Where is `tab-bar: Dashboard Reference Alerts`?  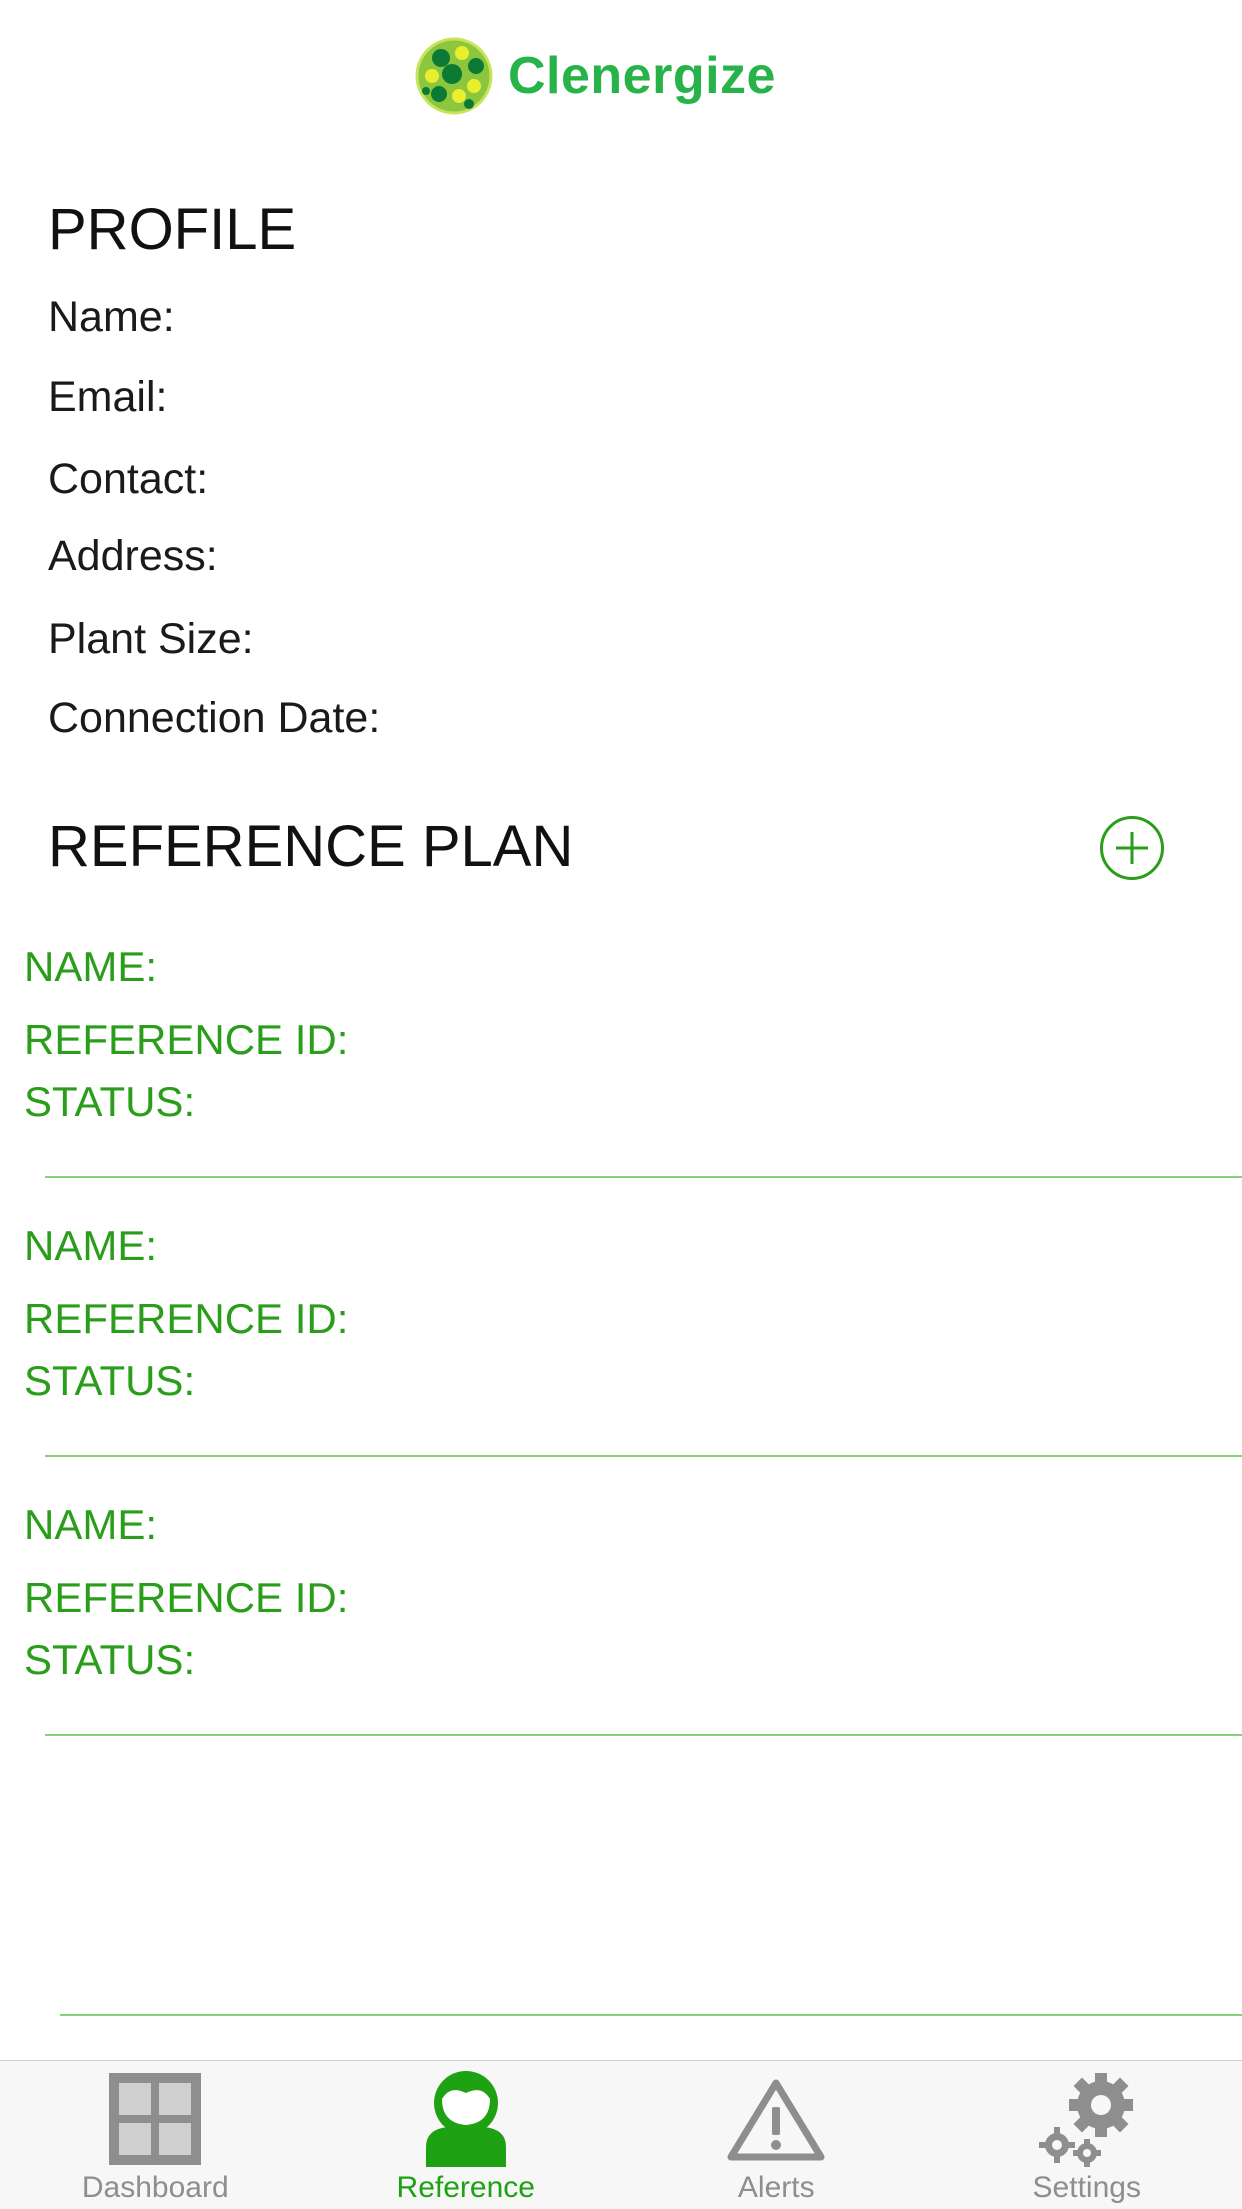 tab-bar: Dashboard Reference Alerts is located at coordinates (621, 2134).